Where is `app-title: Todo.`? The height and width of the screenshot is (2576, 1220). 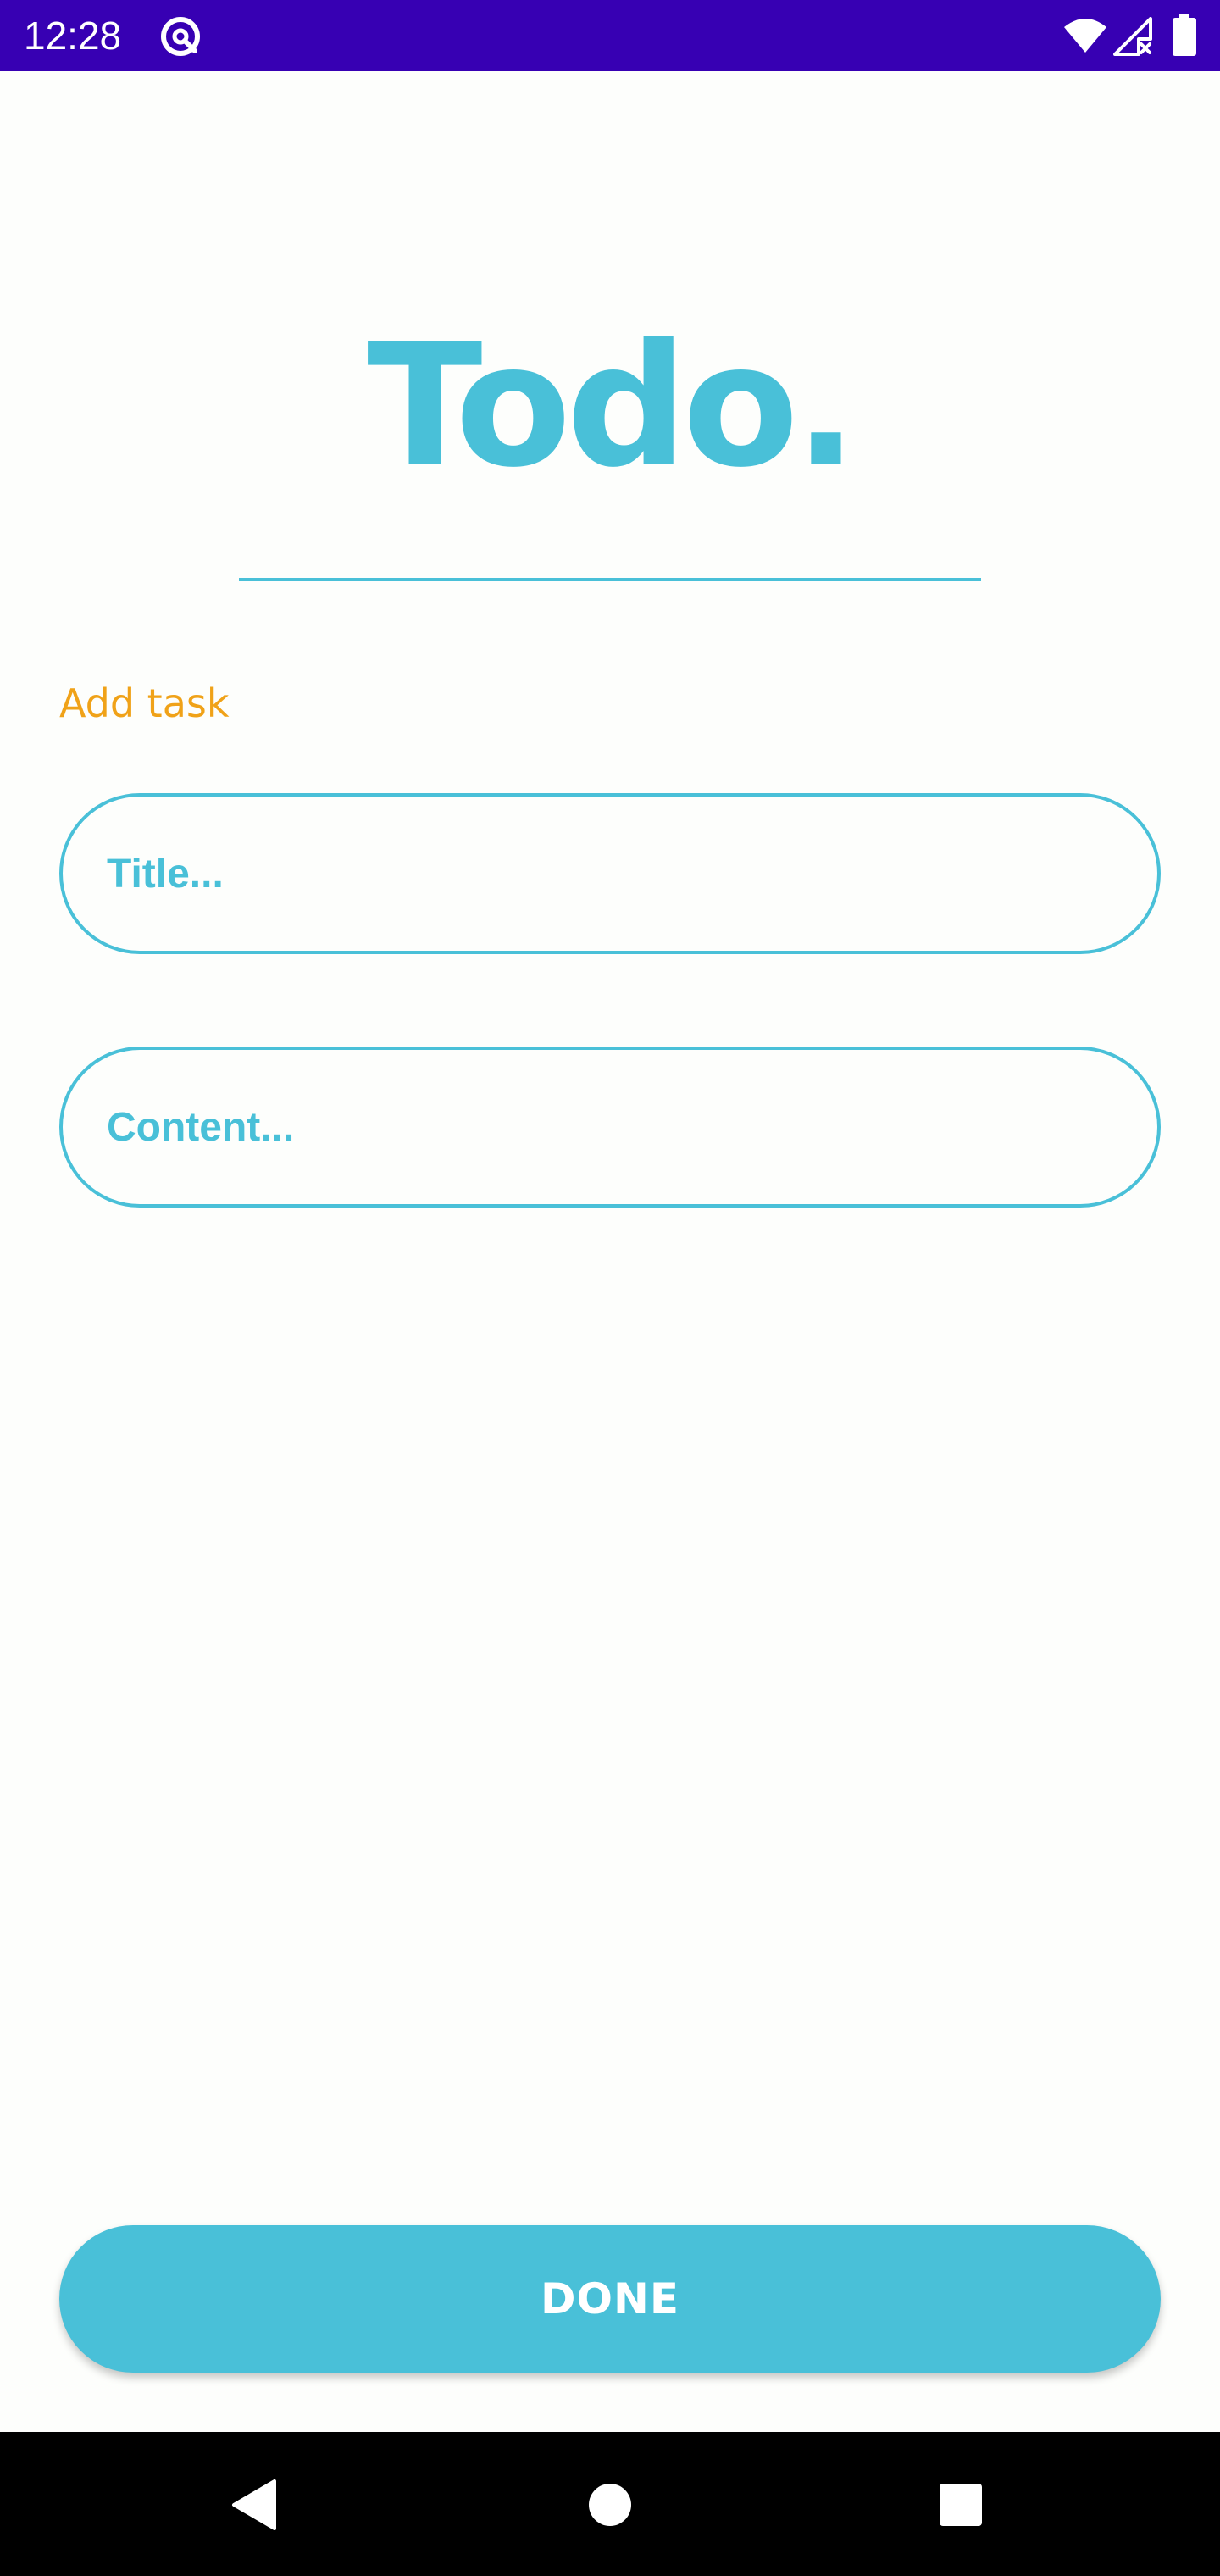
app-title: Todo. is located at coordinates (612, 406).